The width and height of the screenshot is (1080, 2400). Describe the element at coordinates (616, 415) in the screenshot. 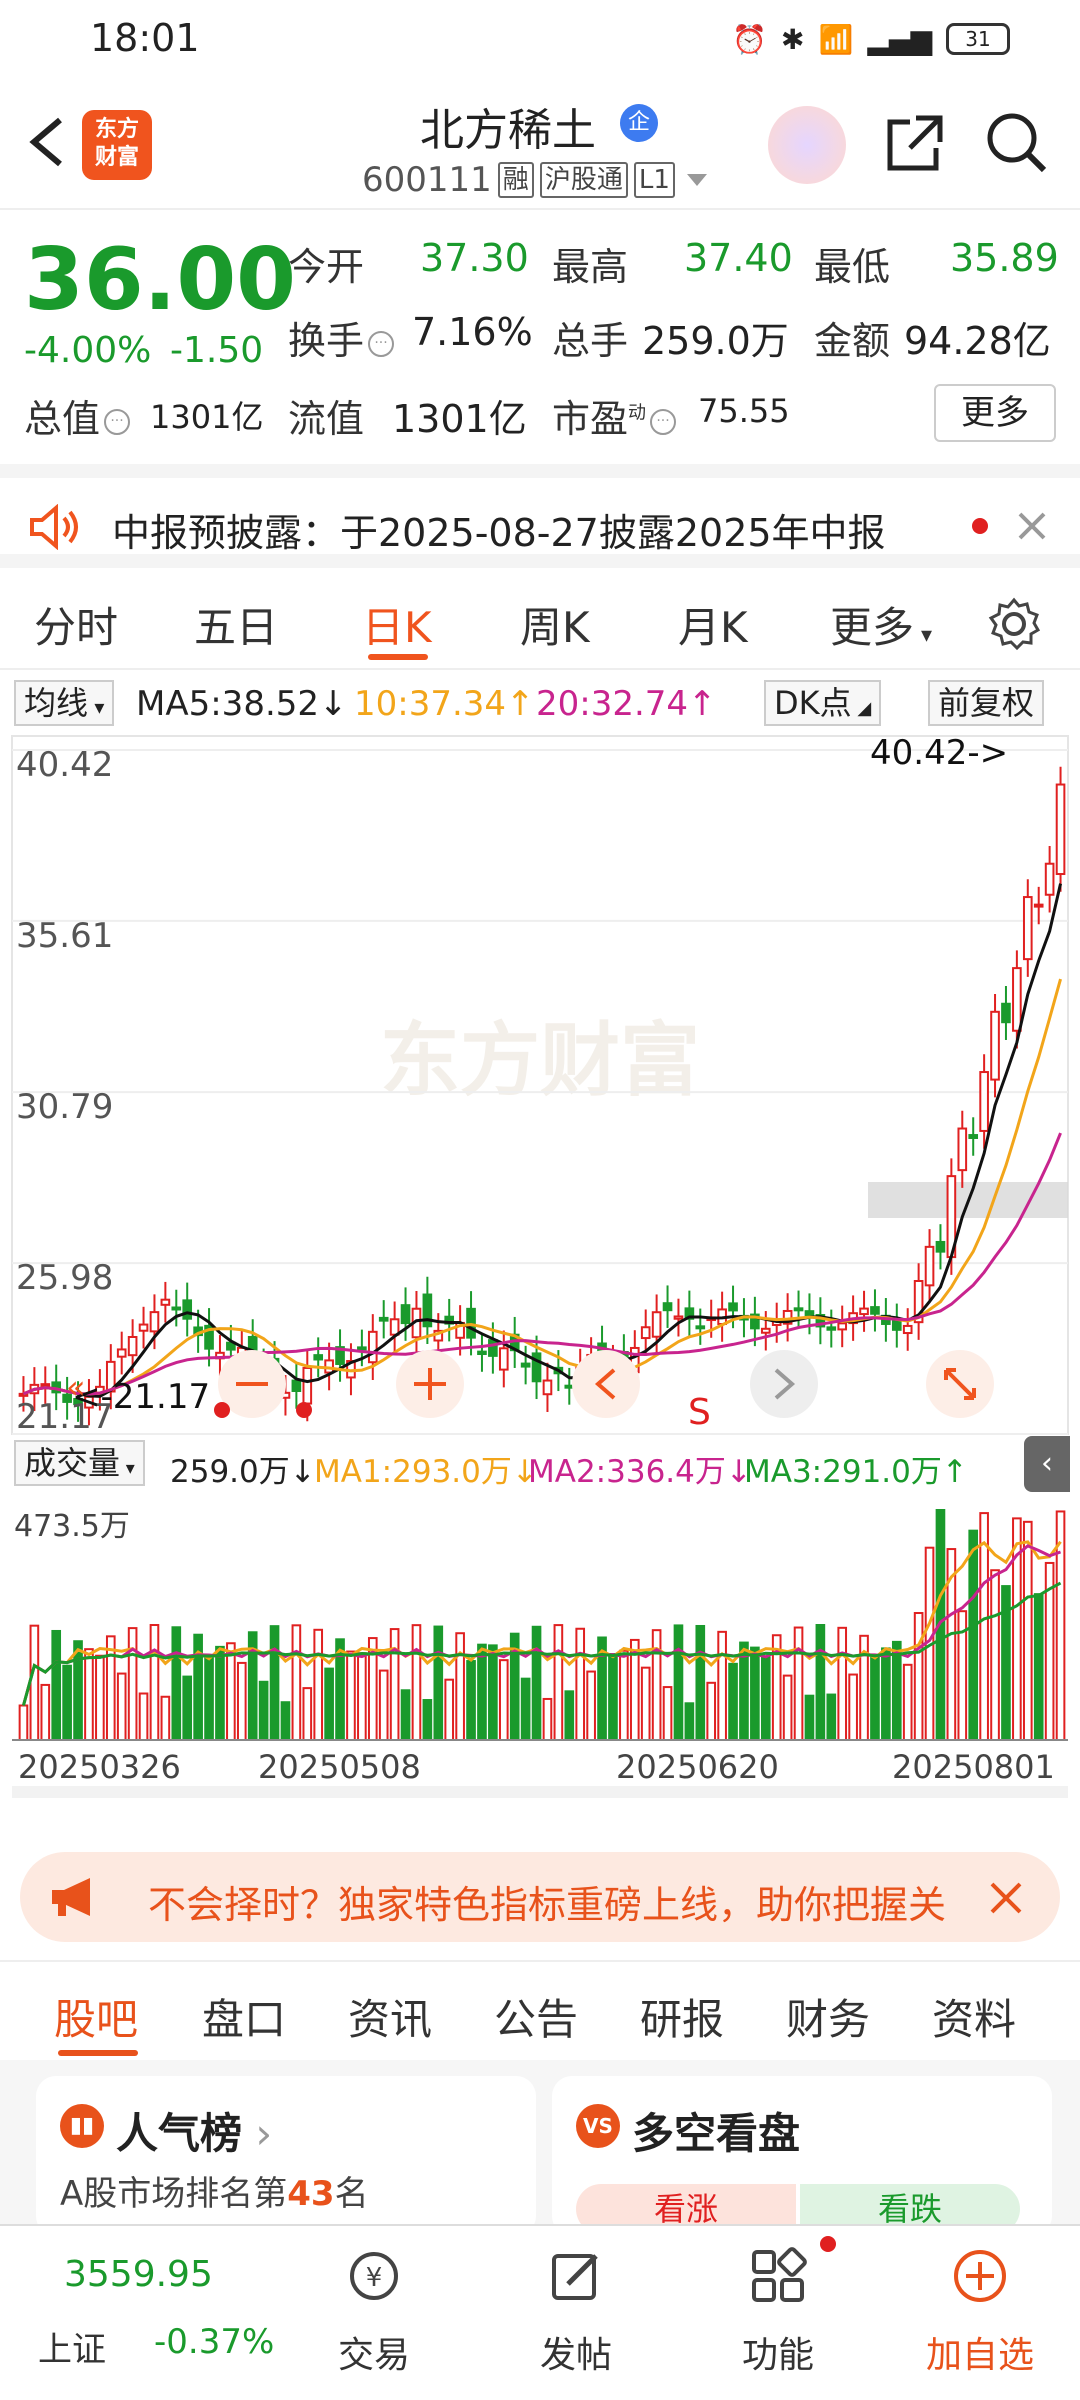

I see `pe-label: 市盈动 ···` at that location.